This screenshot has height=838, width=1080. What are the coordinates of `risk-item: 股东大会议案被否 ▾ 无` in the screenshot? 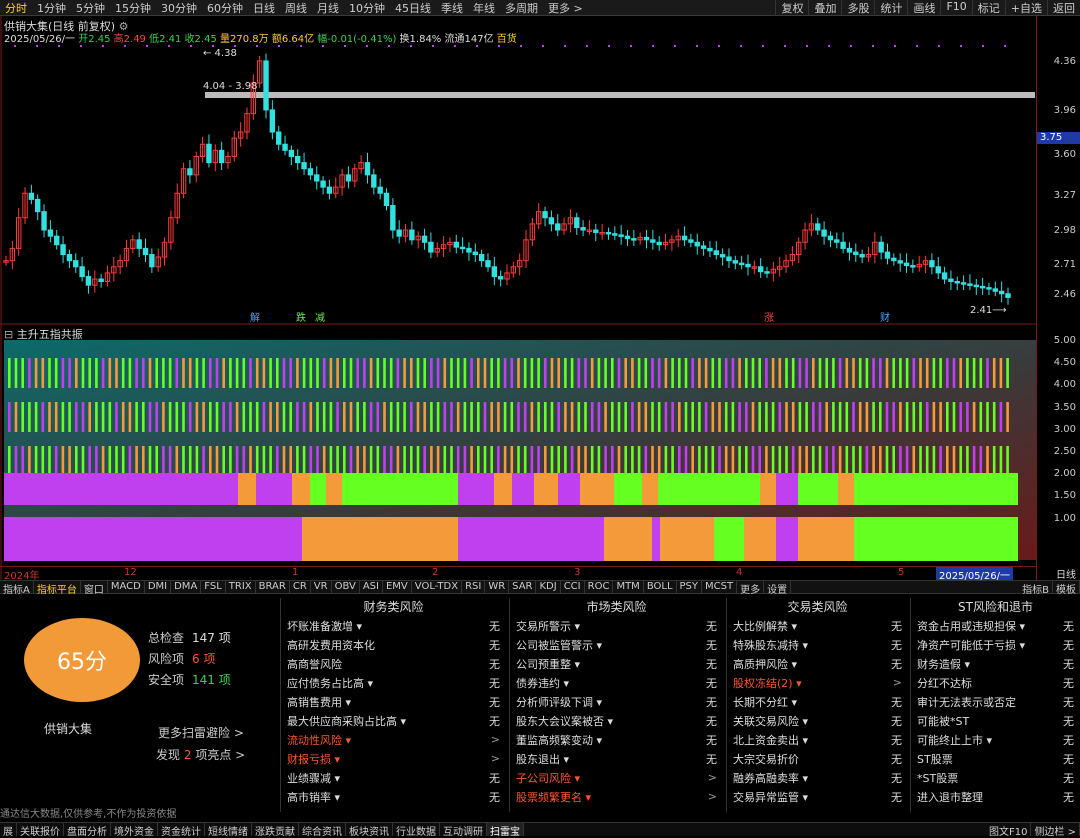 It's located at (616, 720).